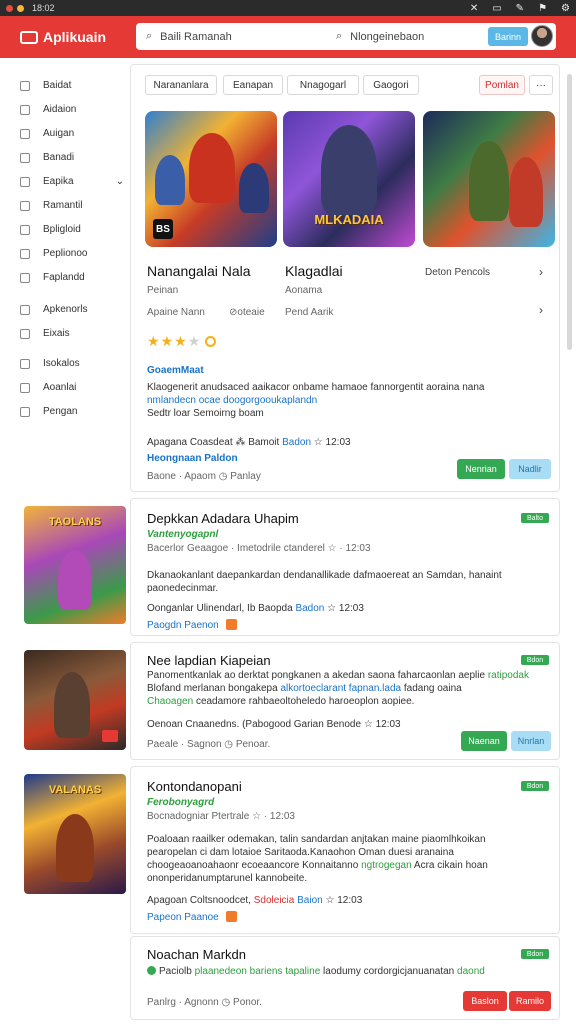 The height and width of the screenshot is (1024, 576). I want to click on secondary-button: Nnrlan, so click(531, 741).